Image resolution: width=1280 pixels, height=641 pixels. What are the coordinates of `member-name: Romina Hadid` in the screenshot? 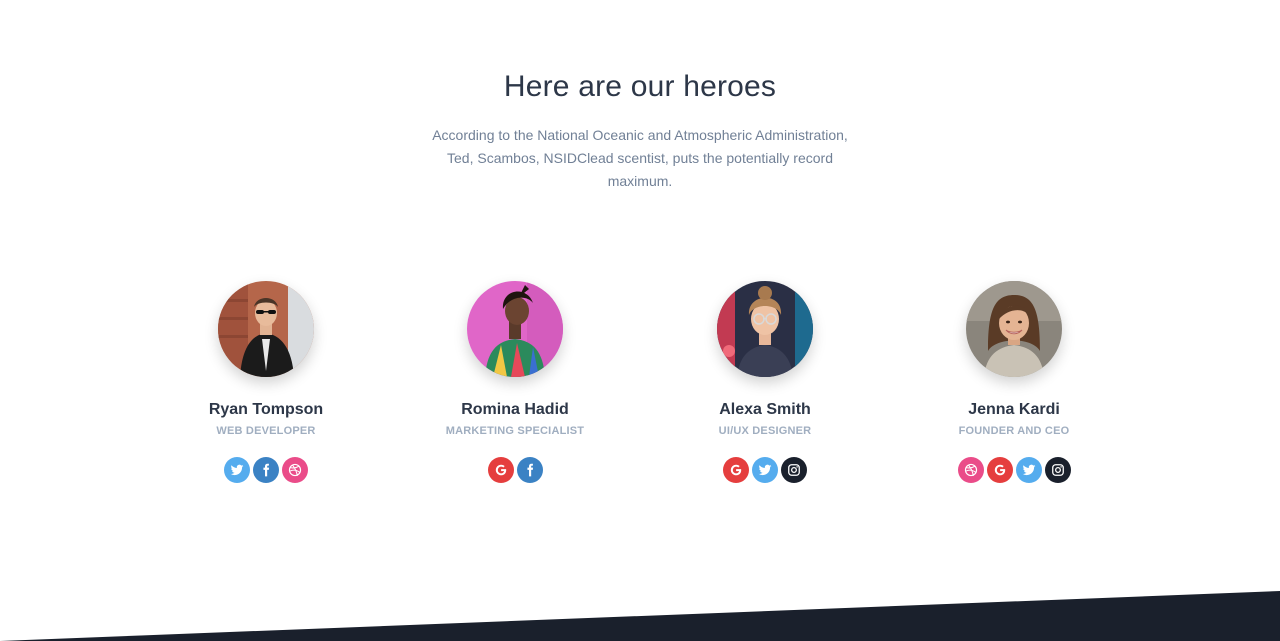 It's located at (515, 409).